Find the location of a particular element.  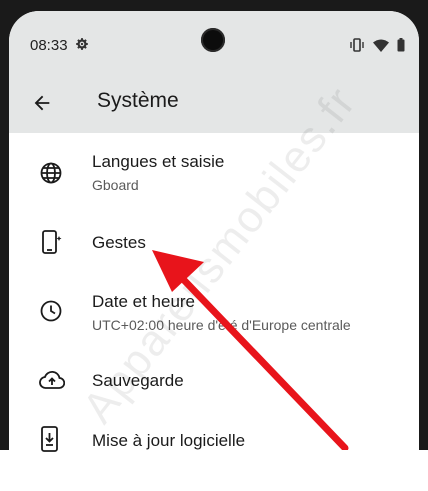

status-bar: 08:33 is located at coordinates (214, 42).